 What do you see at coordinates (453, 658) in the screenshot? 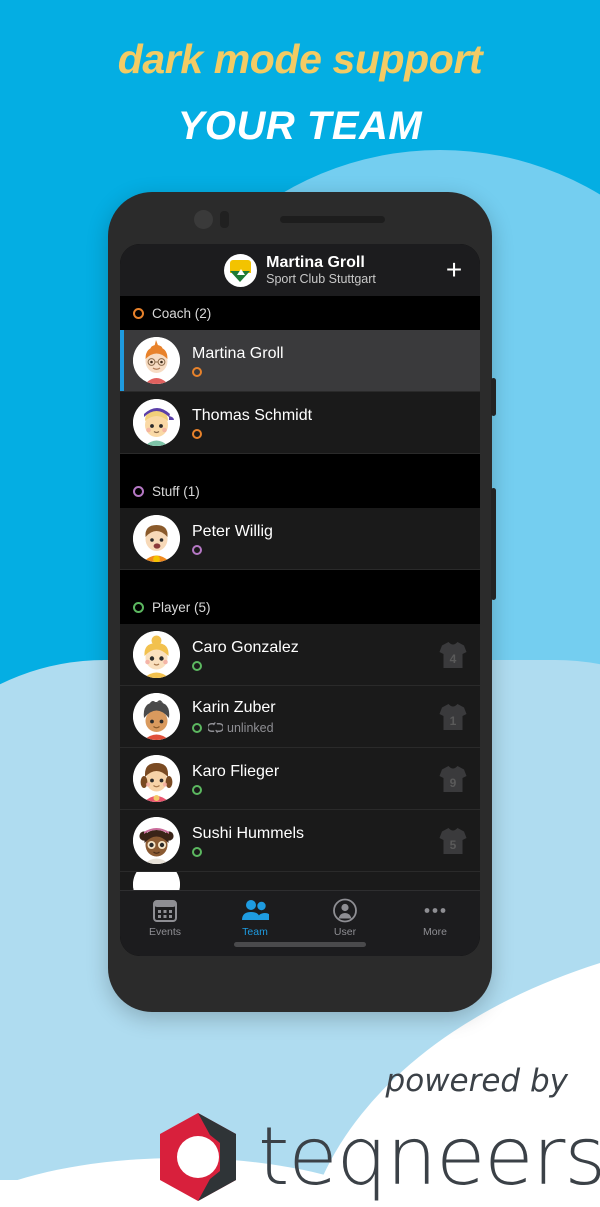
I see `jersey-number: 4` at bounding box center [453, 658].